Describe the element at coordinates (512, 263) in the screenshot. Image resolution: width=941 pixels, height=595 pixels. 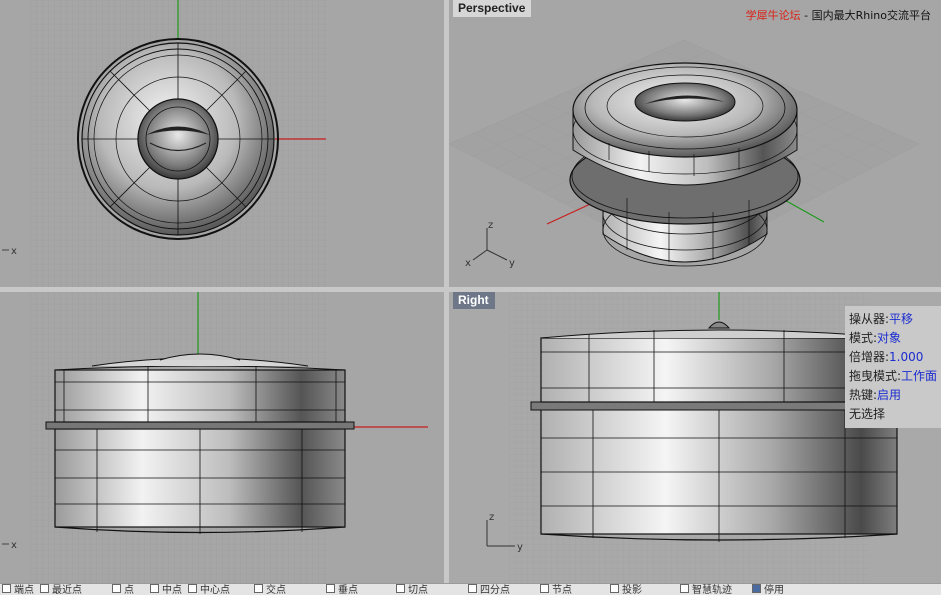
I see `persp-y-label: y` at that location.